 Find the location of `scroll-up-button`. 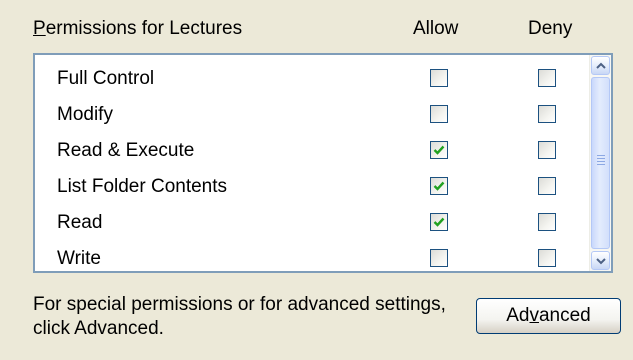

scroll-up-button is located at coordinates (600, 65).